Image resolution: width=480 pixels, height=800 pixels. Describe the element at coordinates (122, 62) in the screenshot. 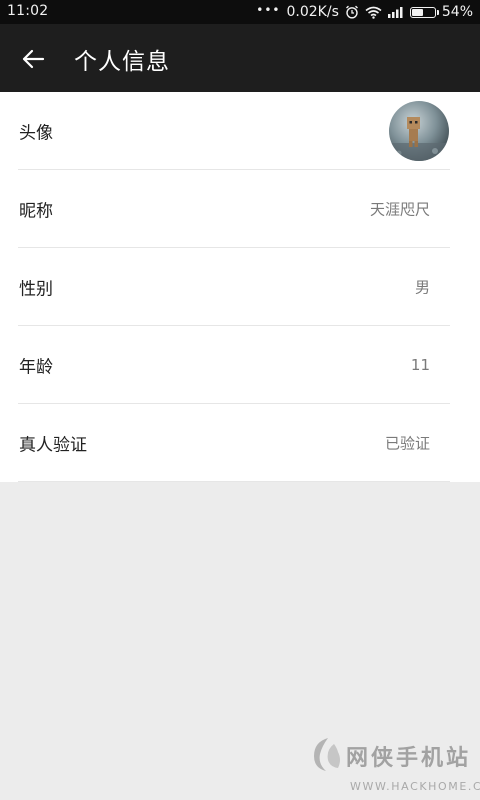

I see `page-title: 个人信息` at that location.